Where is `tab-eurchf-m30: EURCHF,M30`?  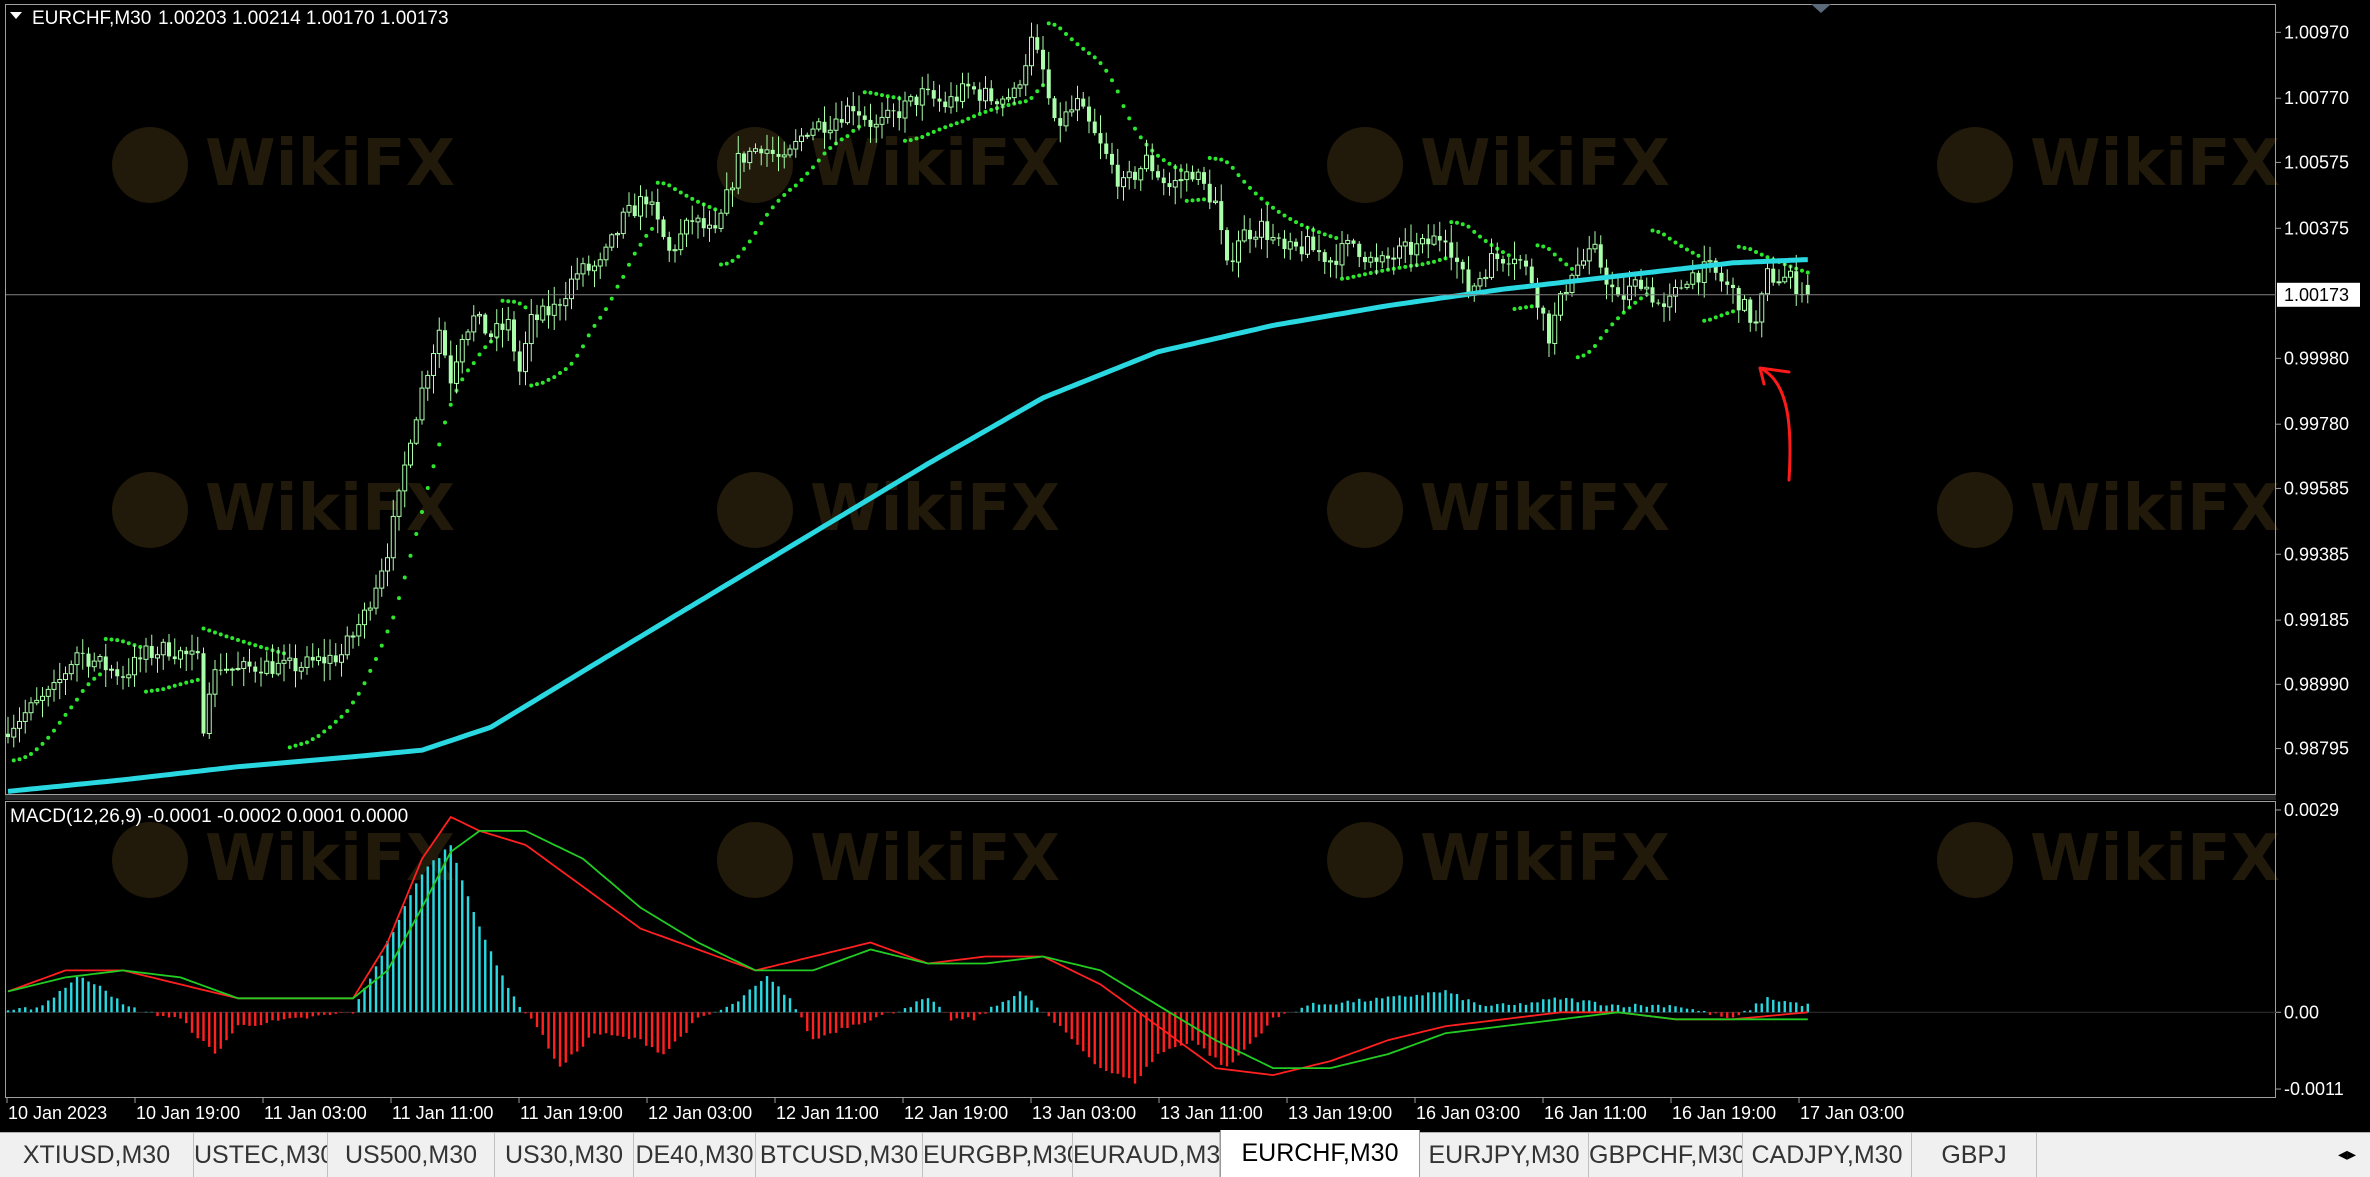
tab-eurchf-m30: EURCHF,M30 is located at coordinates (1320, 1153).